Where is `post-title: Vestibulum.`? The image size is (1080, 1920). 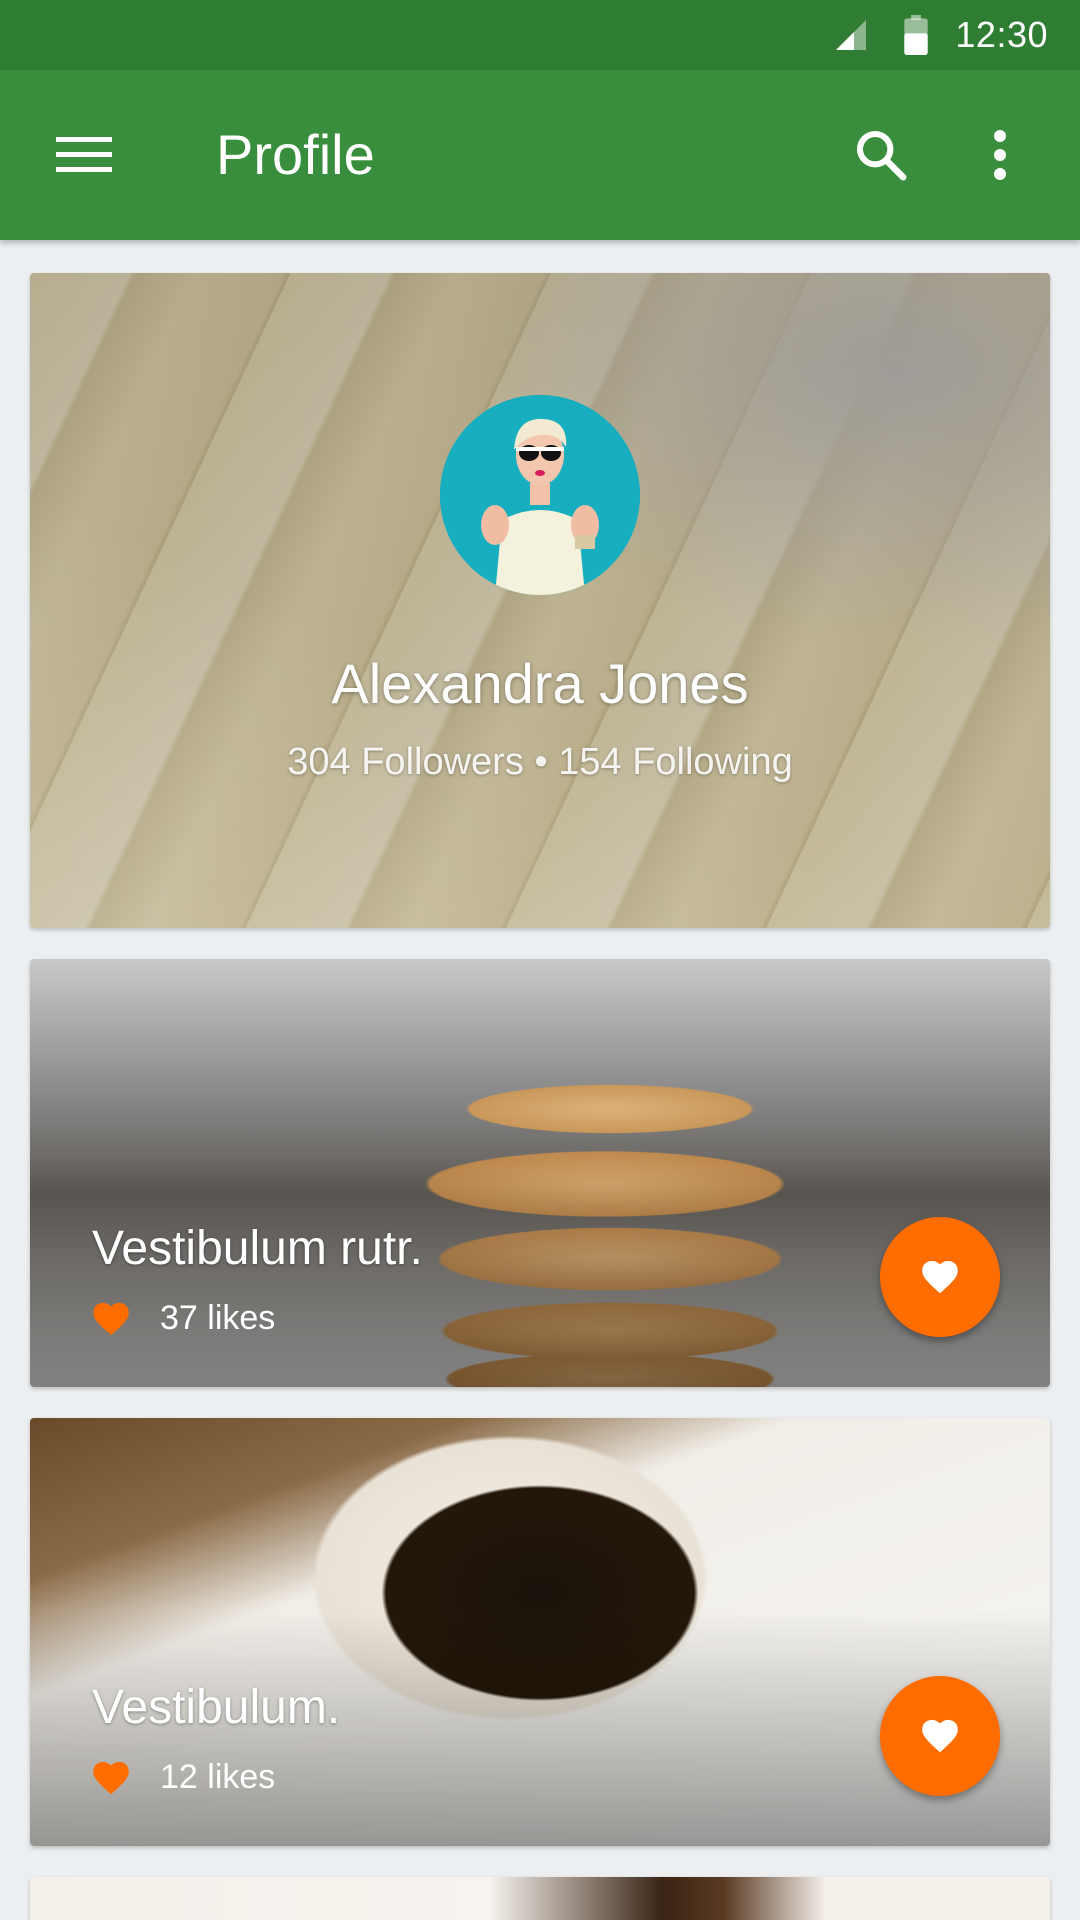 post-title: Vestibulum. is located at coordinates (216, 1707).